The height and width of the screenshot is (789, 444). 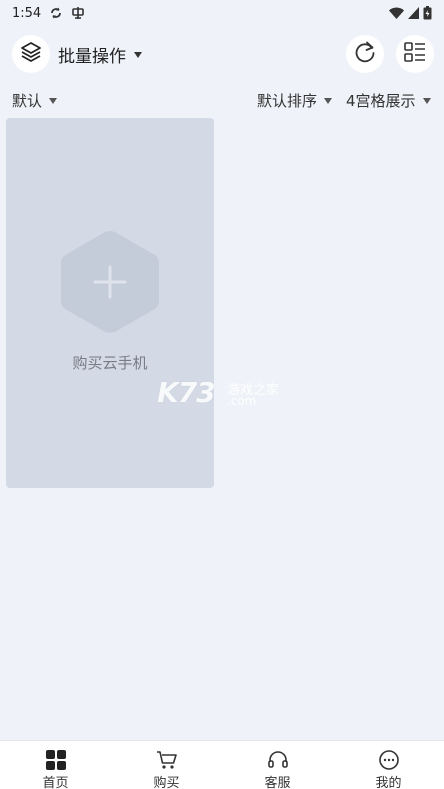 I want to click on wifi-icon, so click(x=396, y=13).